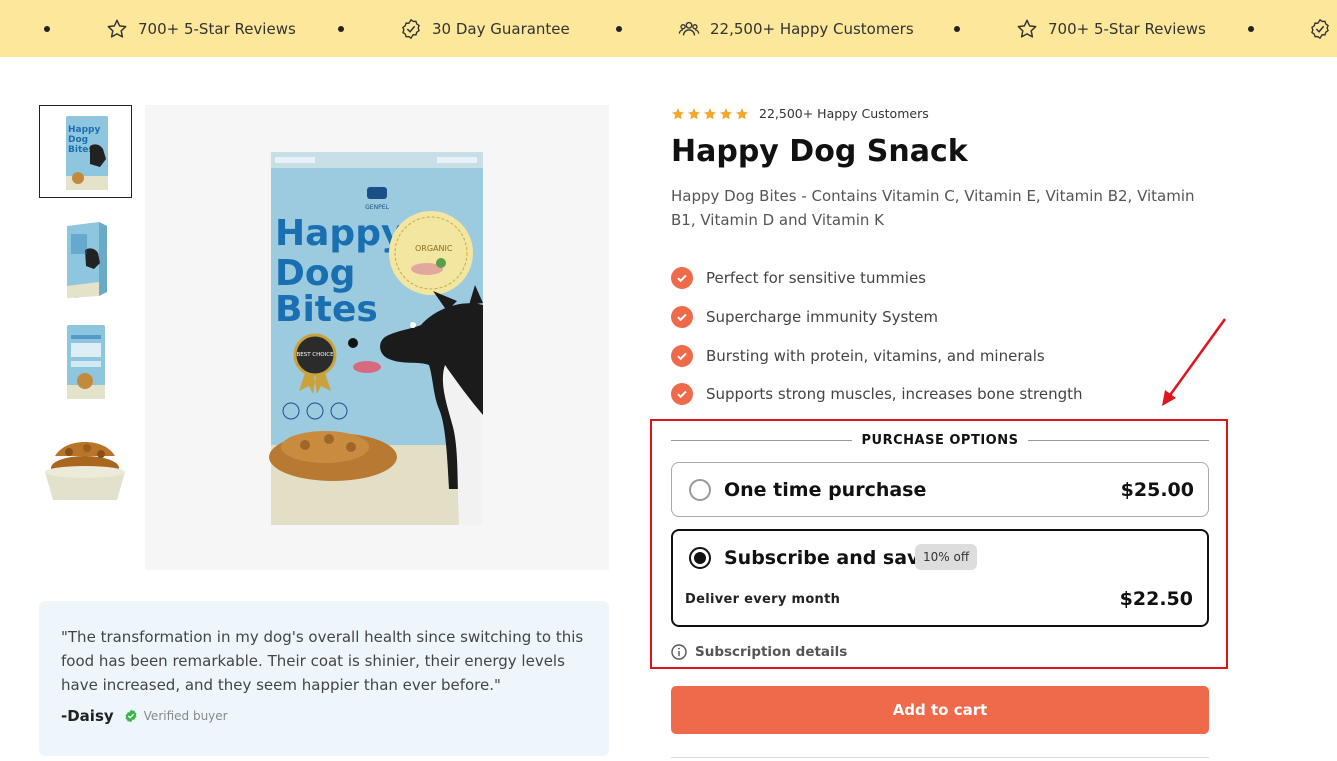 This screenshot has width=1337, height=761. What do you see at coordinates (816, 278) in the screenshot?
I see `feature-text: Perfect for sensitive tummies` at bounding box center [816, 278].